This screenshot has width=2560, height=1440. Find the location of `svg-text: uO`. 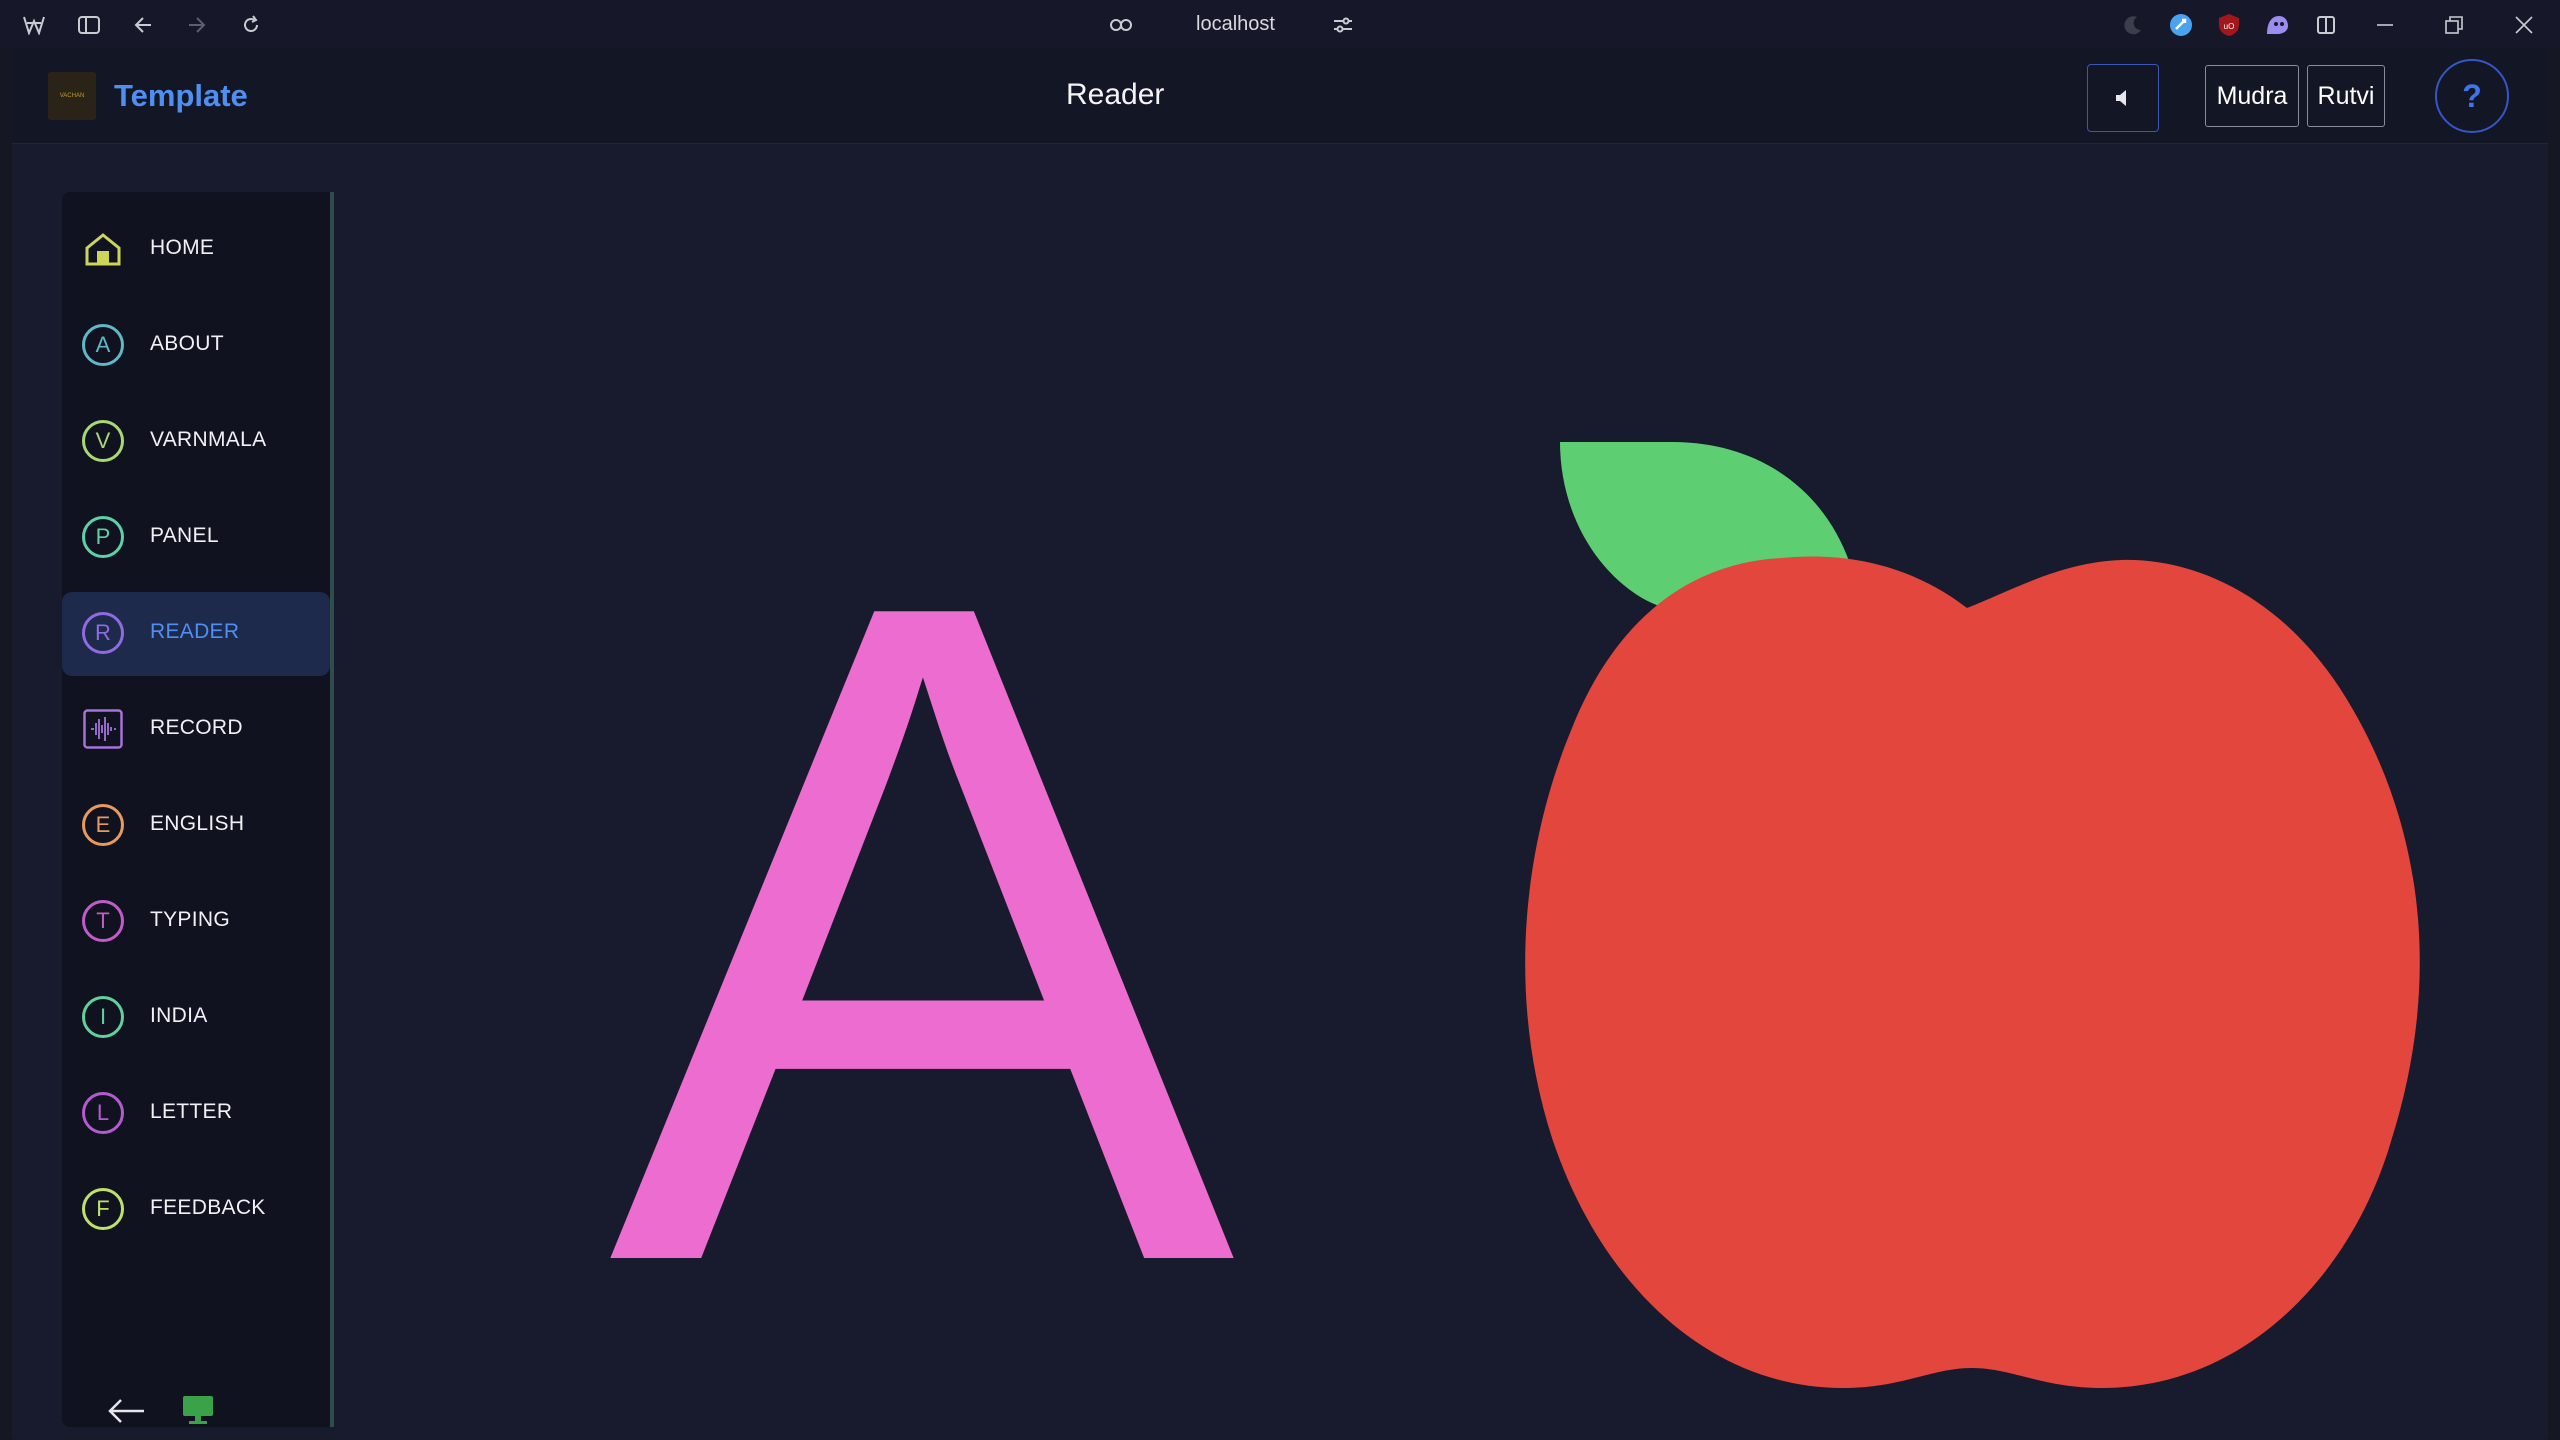

svg-text: uO is located at coordinates (2229, 26).